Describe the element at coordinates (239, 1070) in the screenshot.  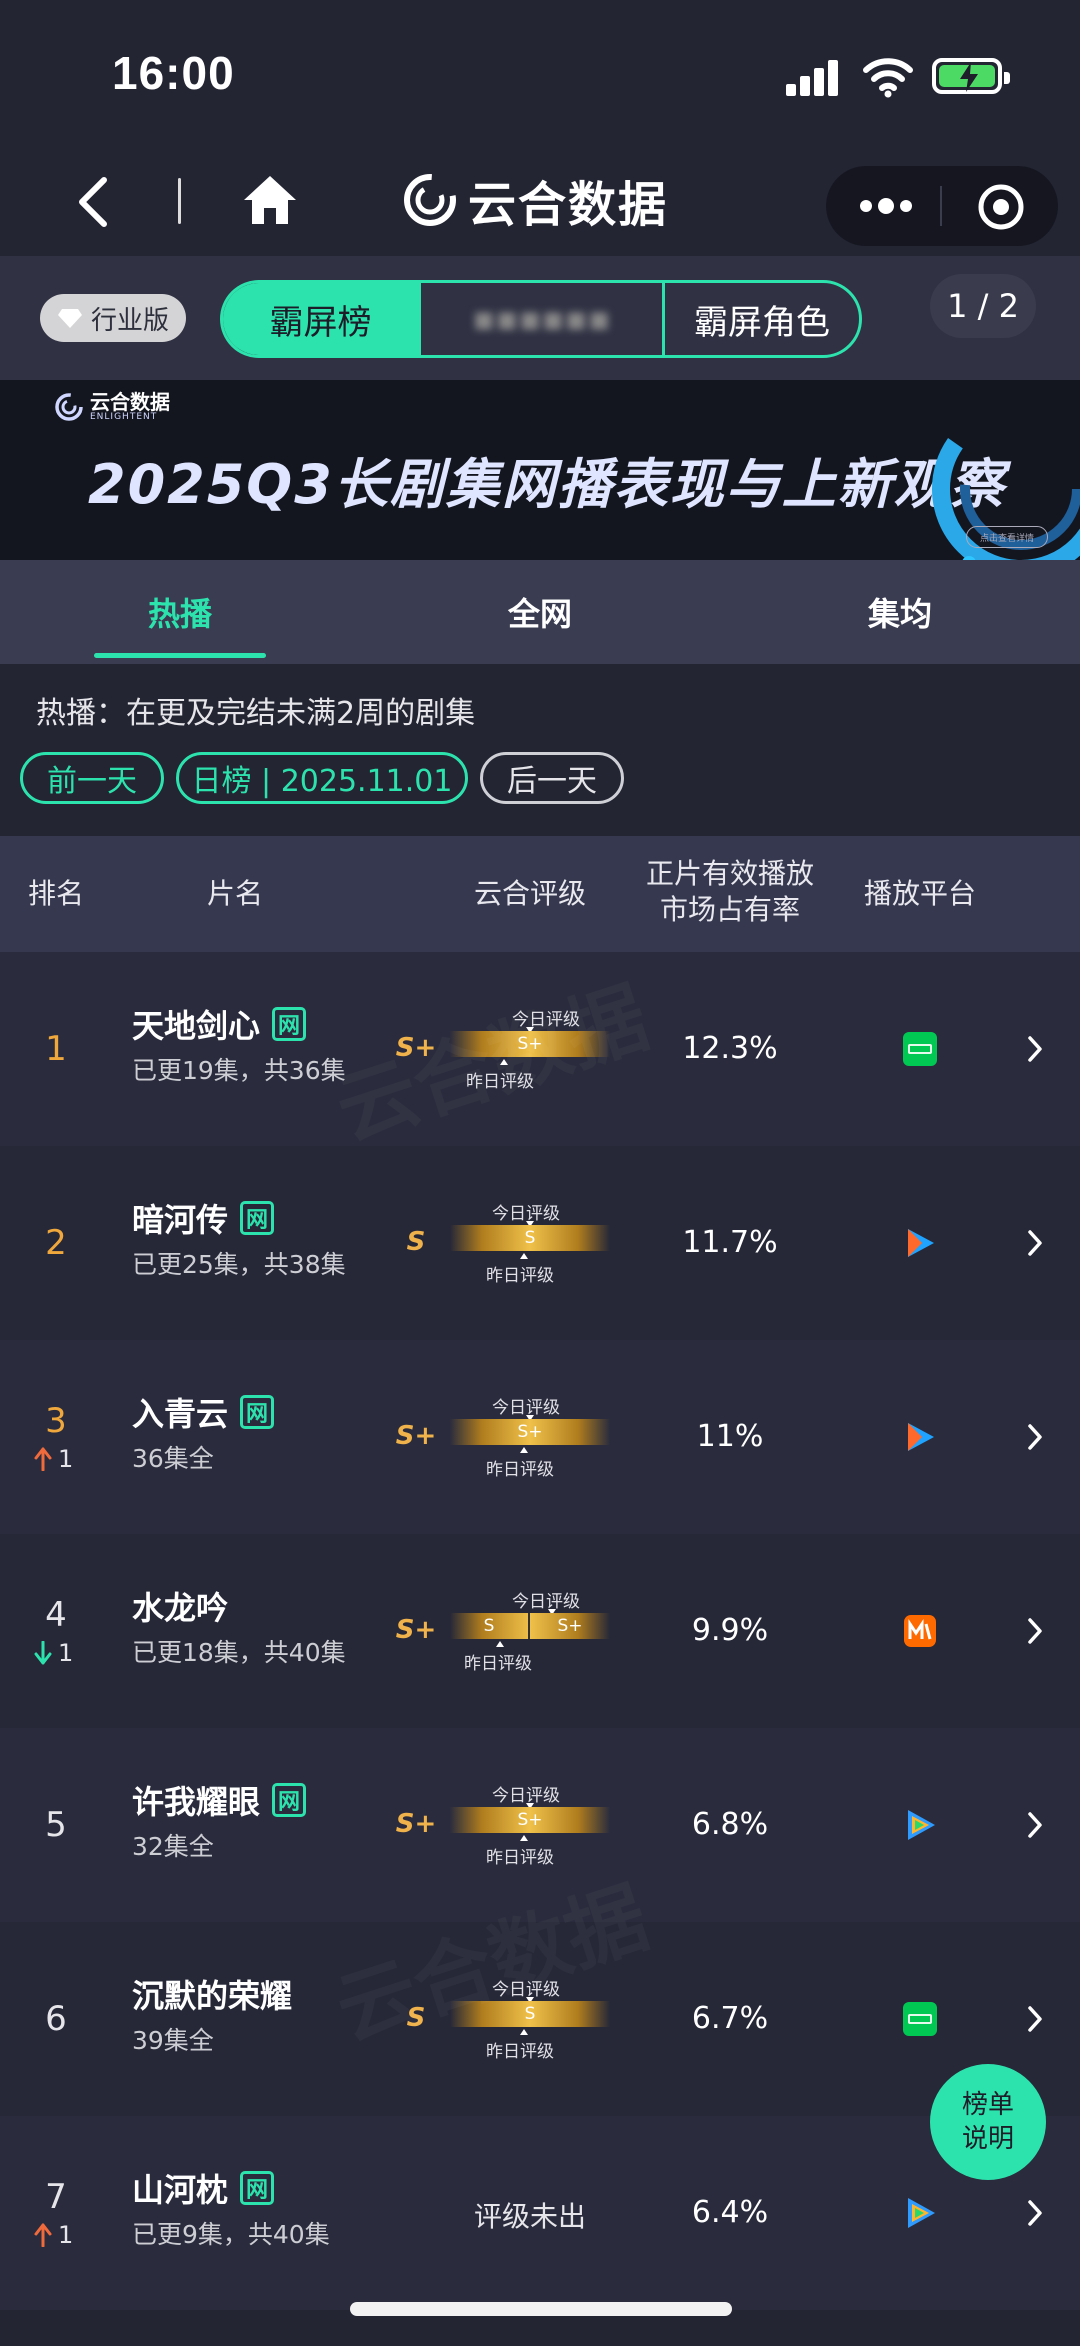
I see `episode-info: 已更19集，共36集` at that location.